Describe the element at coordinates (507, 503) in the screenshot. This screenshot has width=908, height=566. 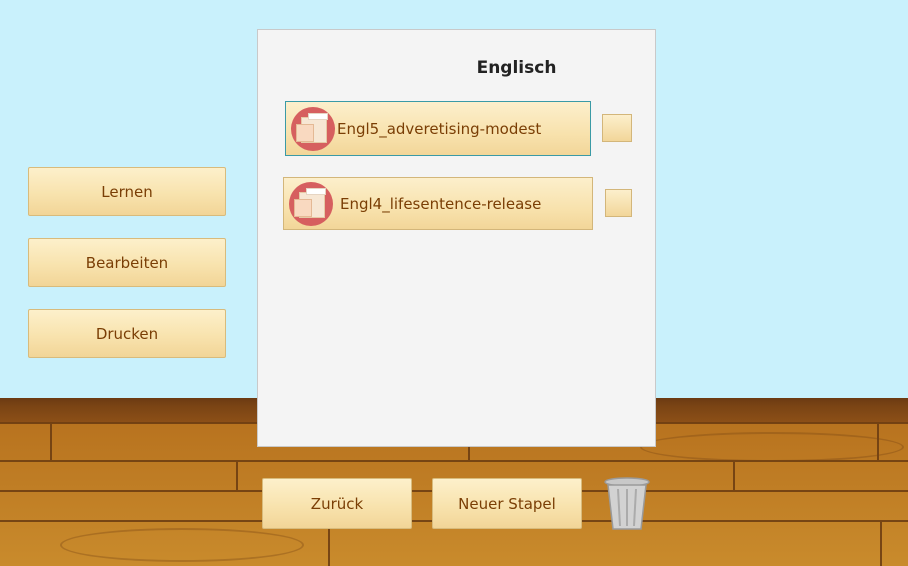
I see `new-deck-button: Neuer Stapel` at that location.